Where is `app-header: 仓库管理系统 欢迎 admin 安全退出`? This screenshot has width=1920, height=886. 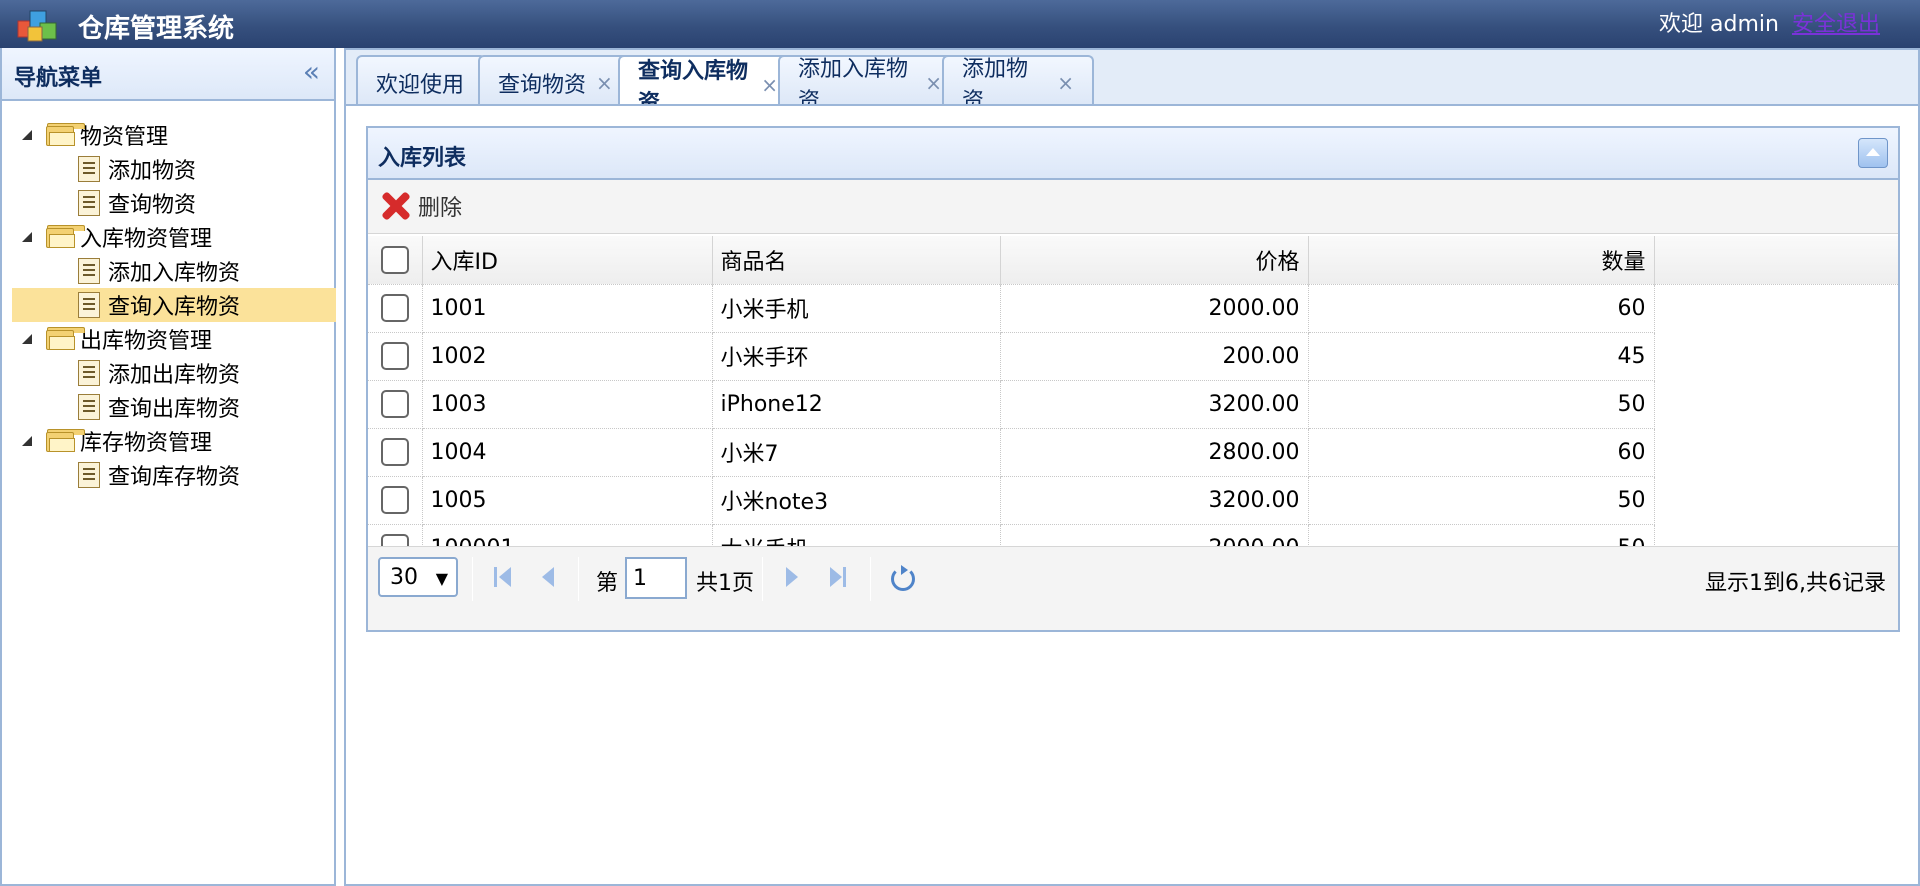
app-header: 仓库管理系统 欢迎 admin 安全退出 is located at coordinates (960, 24).